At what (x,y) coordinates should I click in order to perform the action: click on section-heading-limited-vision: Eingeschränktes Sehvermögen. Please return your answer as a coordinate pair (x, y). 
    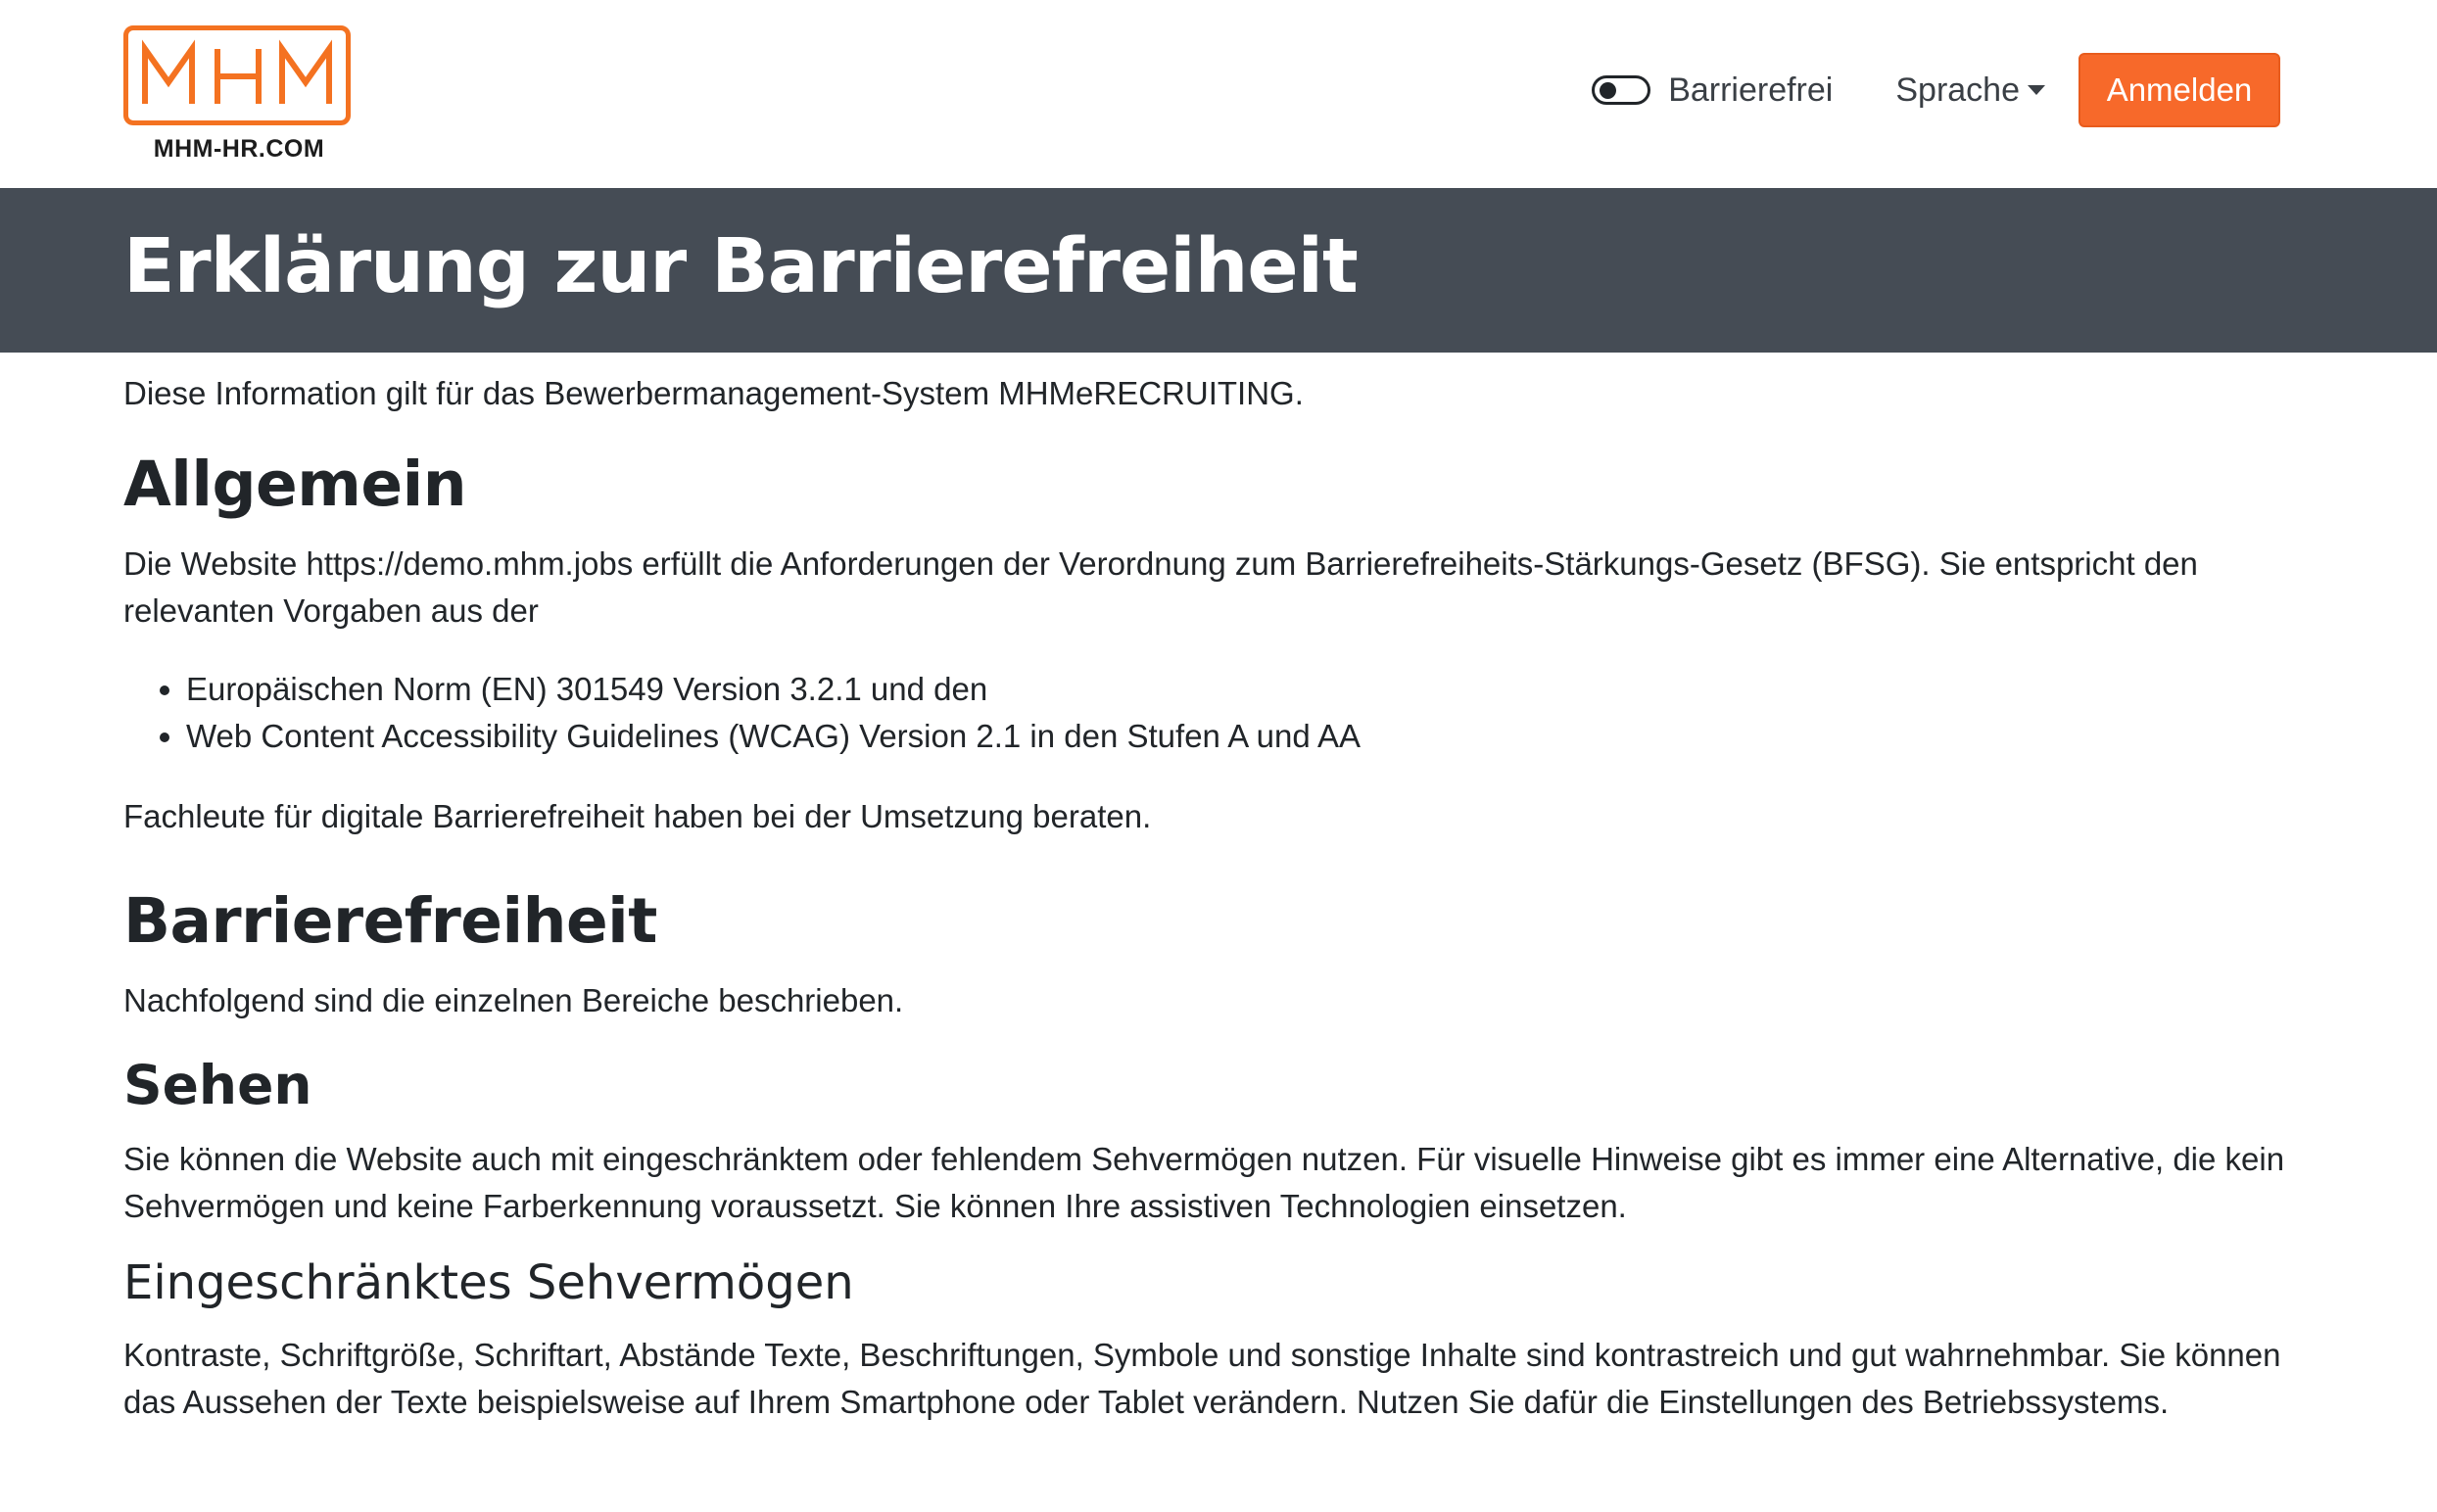
    Looking at the image, I should click on (488, 1282).